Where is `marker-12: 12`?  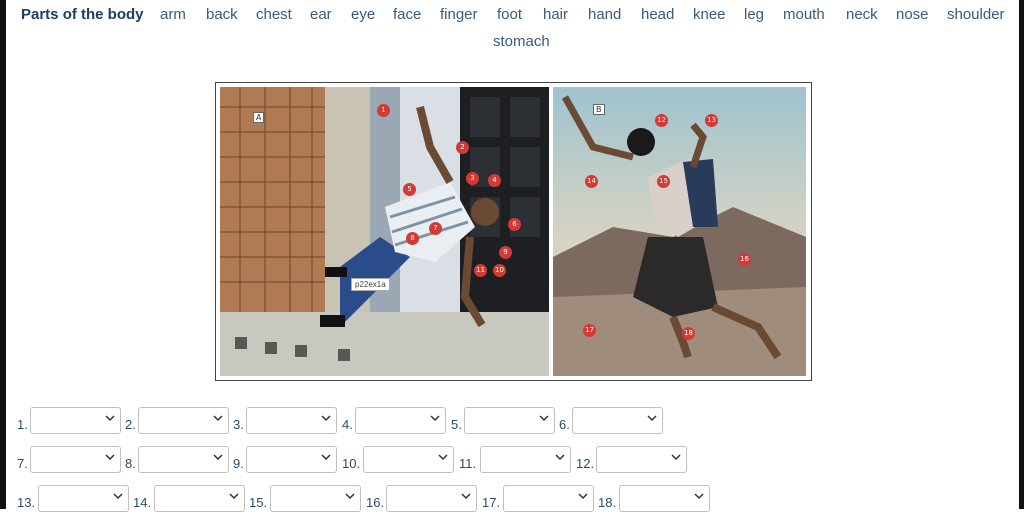
marker-12: 12 is located at coordinates (661, 120).